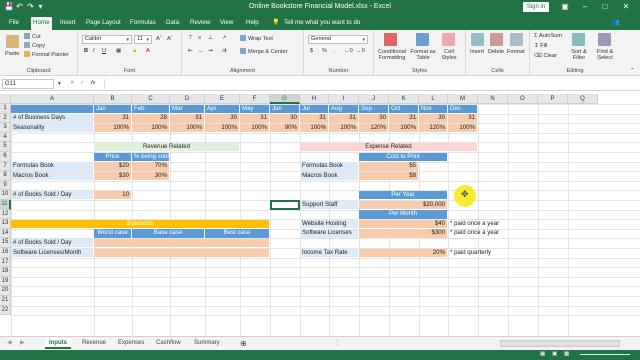  Describe the element at coordinates (32, 37) in the screenshot. I see `cut-button: Cut` at that location.